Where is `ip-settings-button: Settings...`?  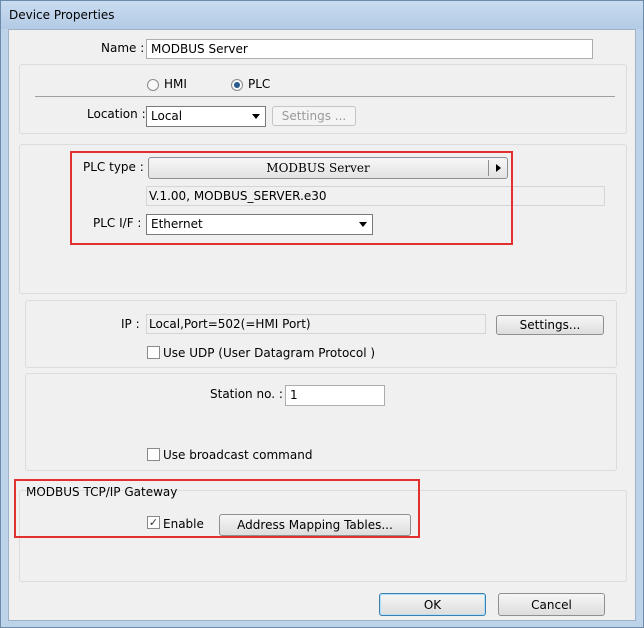
ip-settings-button: Settings... is located at coordinates (550, 325).